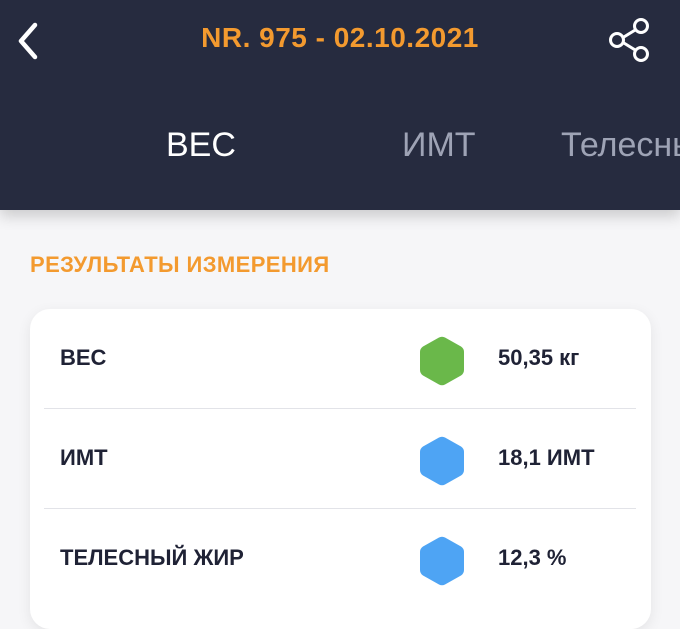 The image size is (680, 629). I want to click on share-icon, so click(629, 40).